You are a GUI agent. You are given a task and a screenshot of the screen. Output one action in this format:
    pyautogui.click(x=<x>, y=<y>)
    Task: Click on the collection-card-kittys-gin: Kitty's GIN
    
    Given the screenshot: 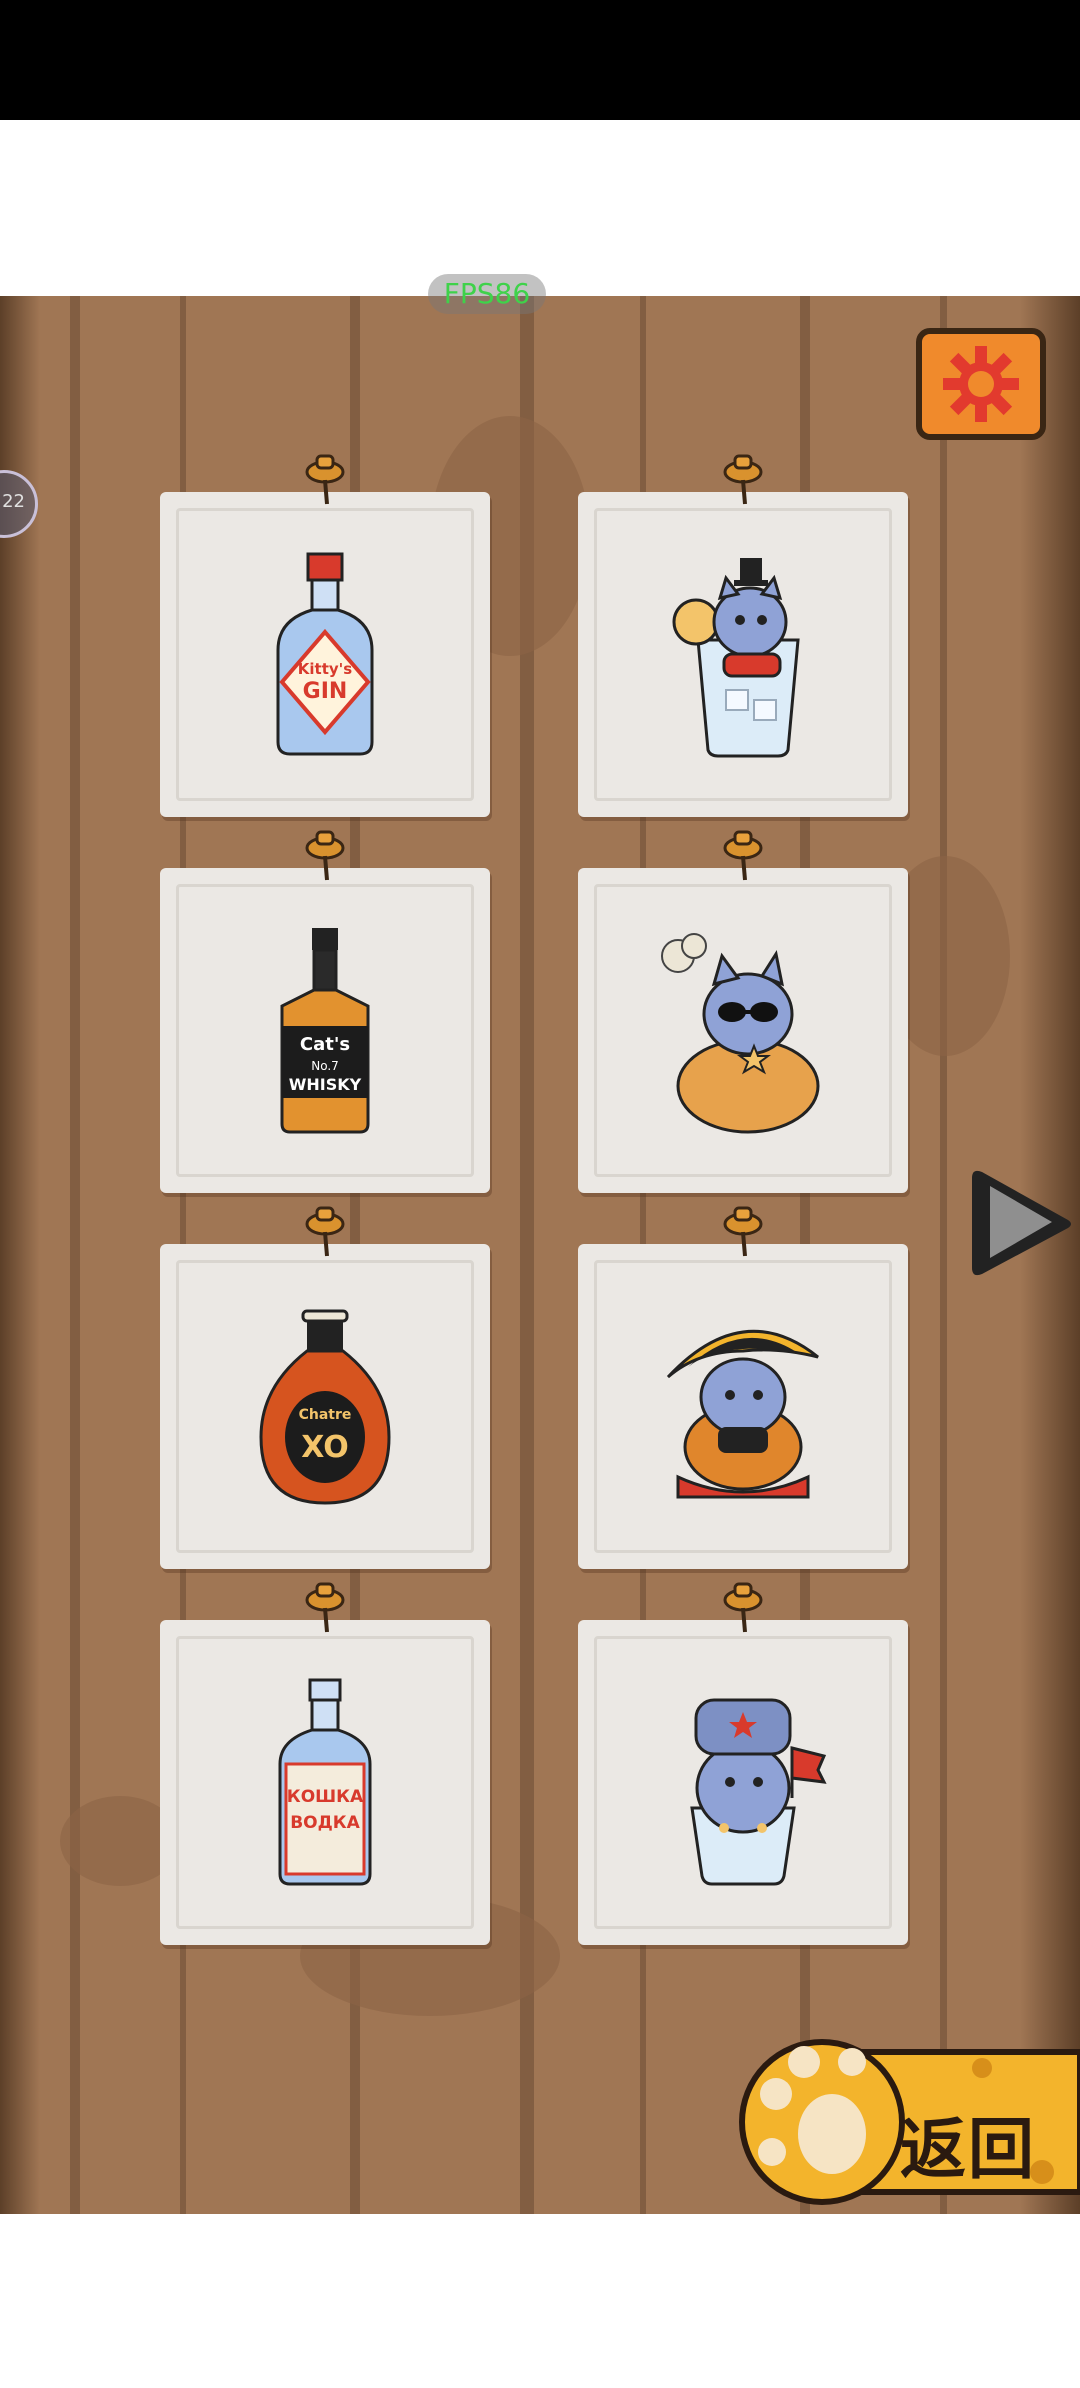 What is the action you would take?
    pyautogui.click(x=325, y=635)
    